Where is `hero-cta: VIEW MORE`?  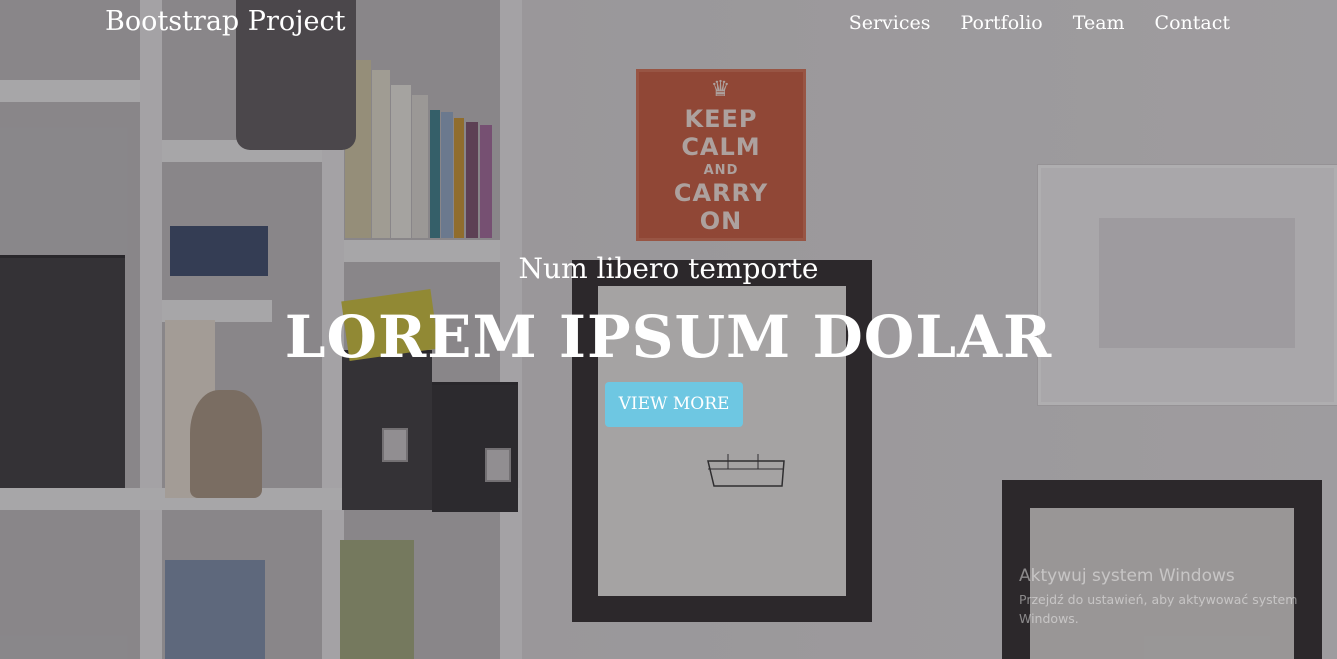 hero-cta: VIEW MORE is located at coordinates (674, 404).